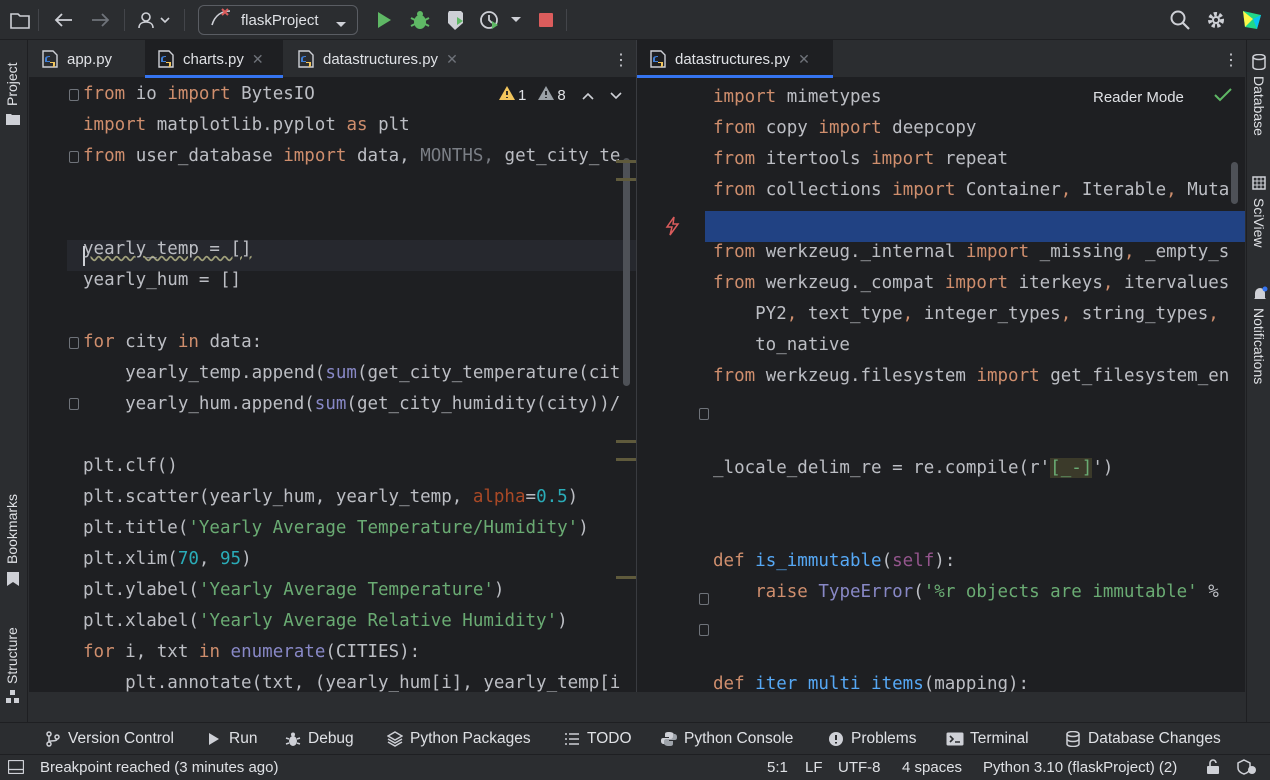  What do you see at coordinates (159, 767) in the screenshot?
I see `status-message: Breakpoint reached (3 minutes ago)` at bounding box center [159, 767].